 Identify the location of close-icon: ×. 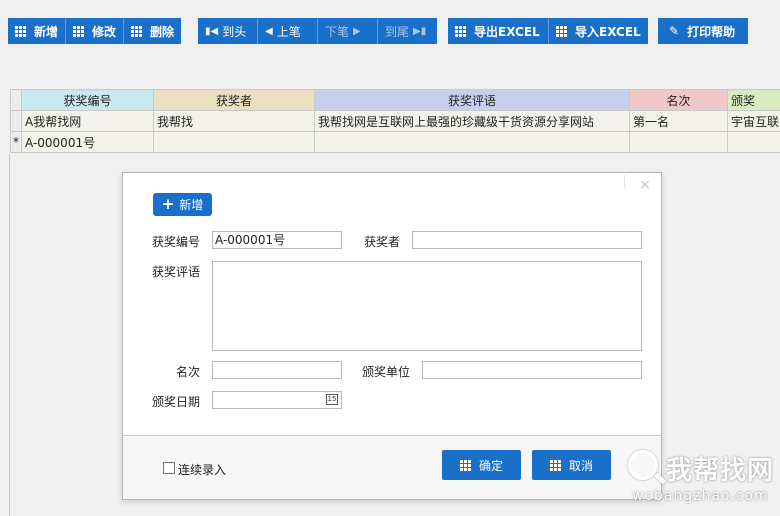
(645, 185).